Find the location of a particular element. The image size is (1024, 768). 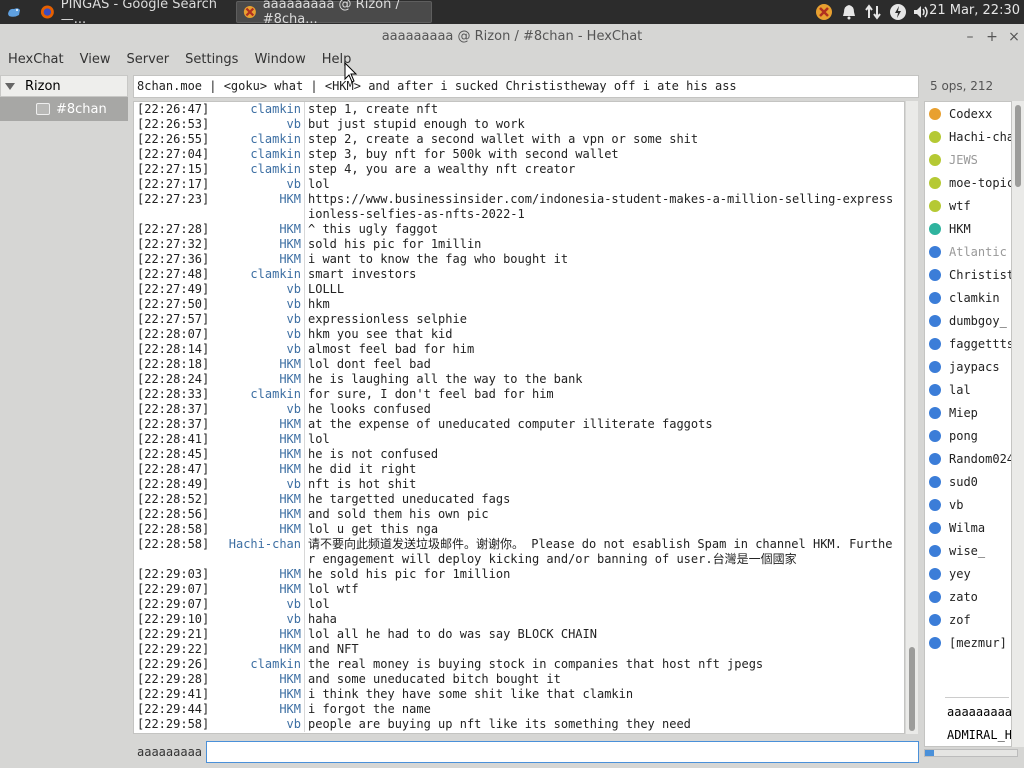

start-menu-icon is located at coordinates (14, 12).